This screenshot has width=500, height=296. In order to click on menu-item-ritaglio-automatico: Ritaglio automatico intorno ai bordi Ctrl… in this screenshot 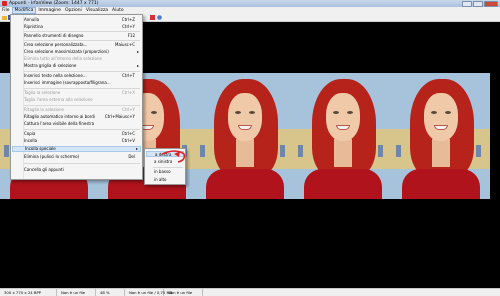, I will do `click(76, 117)`.